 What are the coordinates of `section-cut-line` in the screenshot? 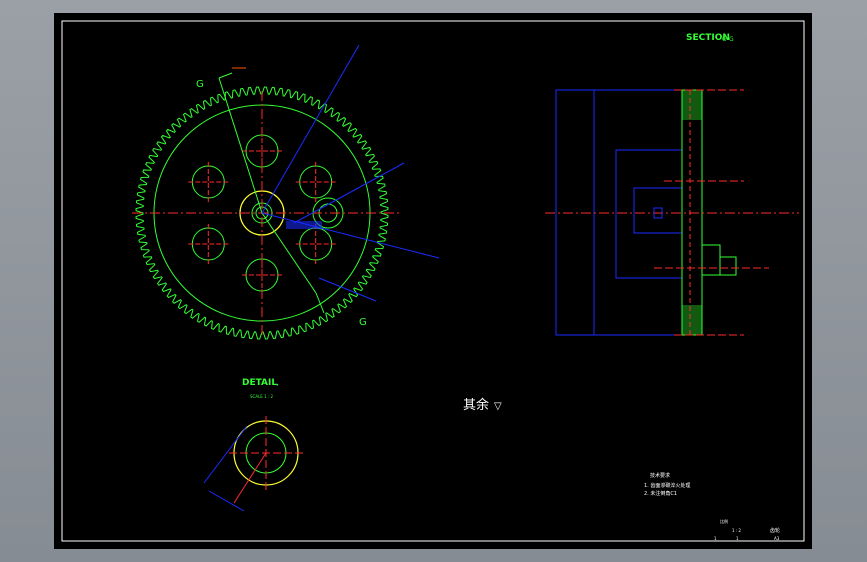 It's located at (267, 185).